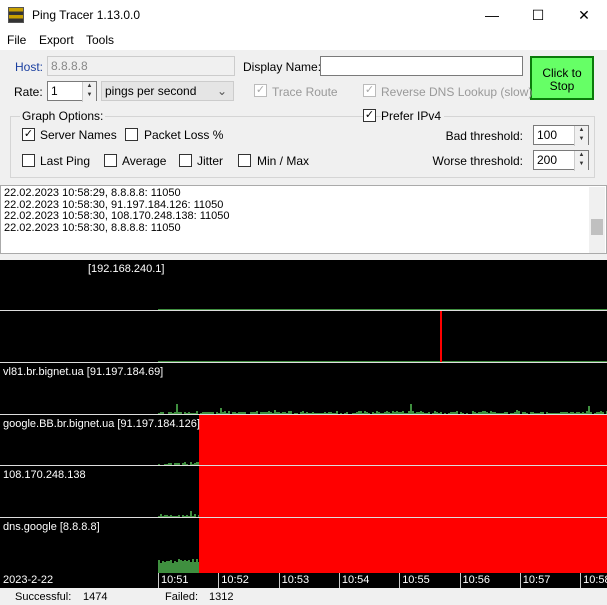 This screenshot has height=605, width=607. I want to click on axis-tick: 10:58, so click(593, 580).